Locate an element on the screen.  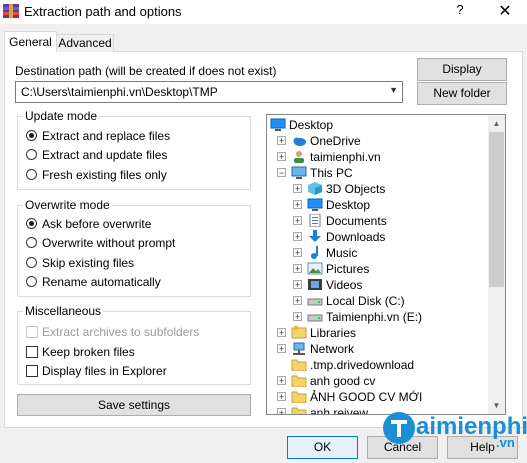
radio-label: Ask before overwrite is located at coordinates (97, 224).